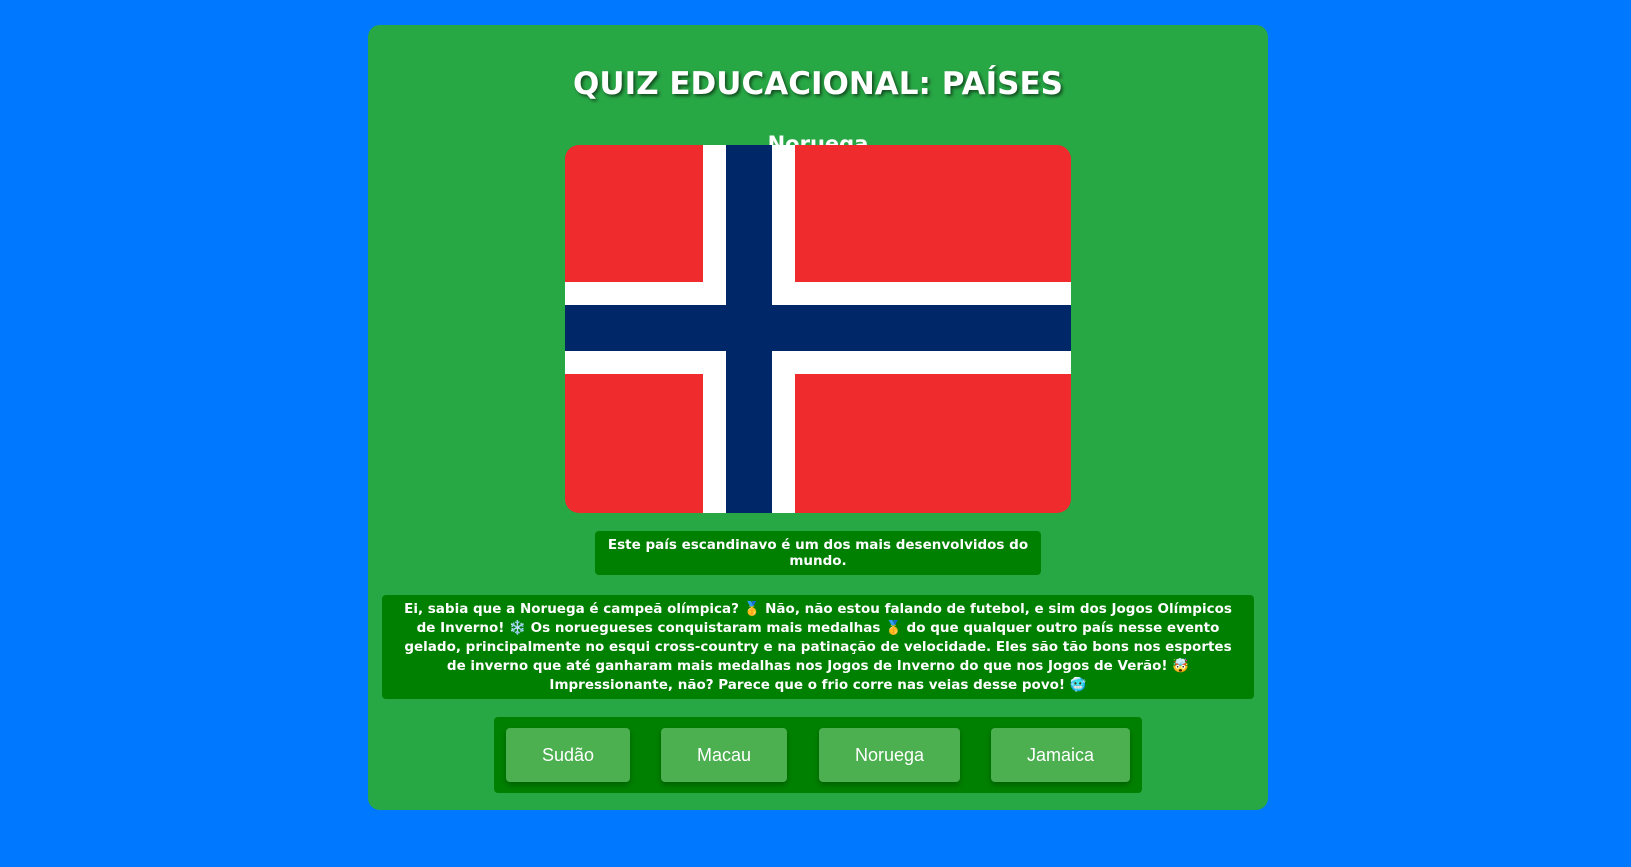 Image resolution: width=1631 pixels, height=867 pixels. What do you see at coordinates (568, 755) in the screenshot?
I see `option-button-sudao: Sudão` at bounding box center [568, 755].